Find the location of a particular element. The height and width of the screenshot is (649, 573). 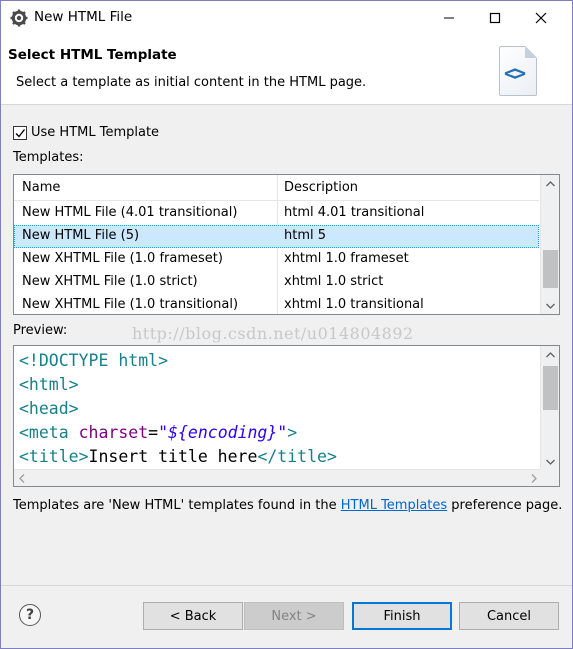

code-token: = is located at coordinates (153, 432).